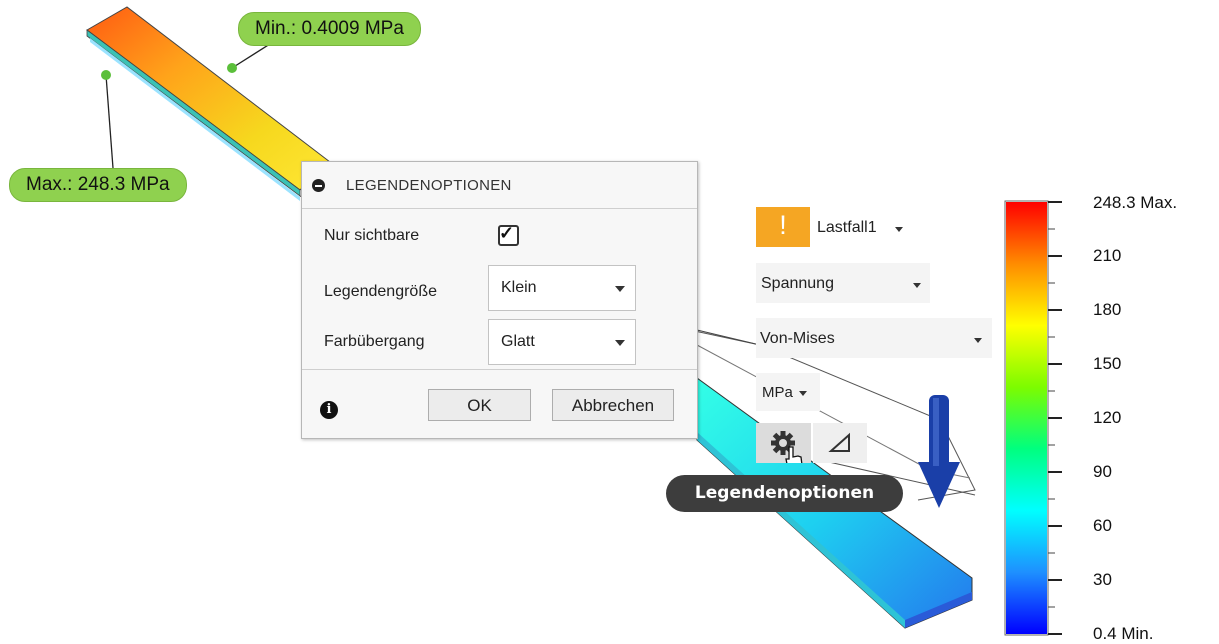 This screenshot has width=1219, height=644. I want to click on gear-icon, so click(787, 451).